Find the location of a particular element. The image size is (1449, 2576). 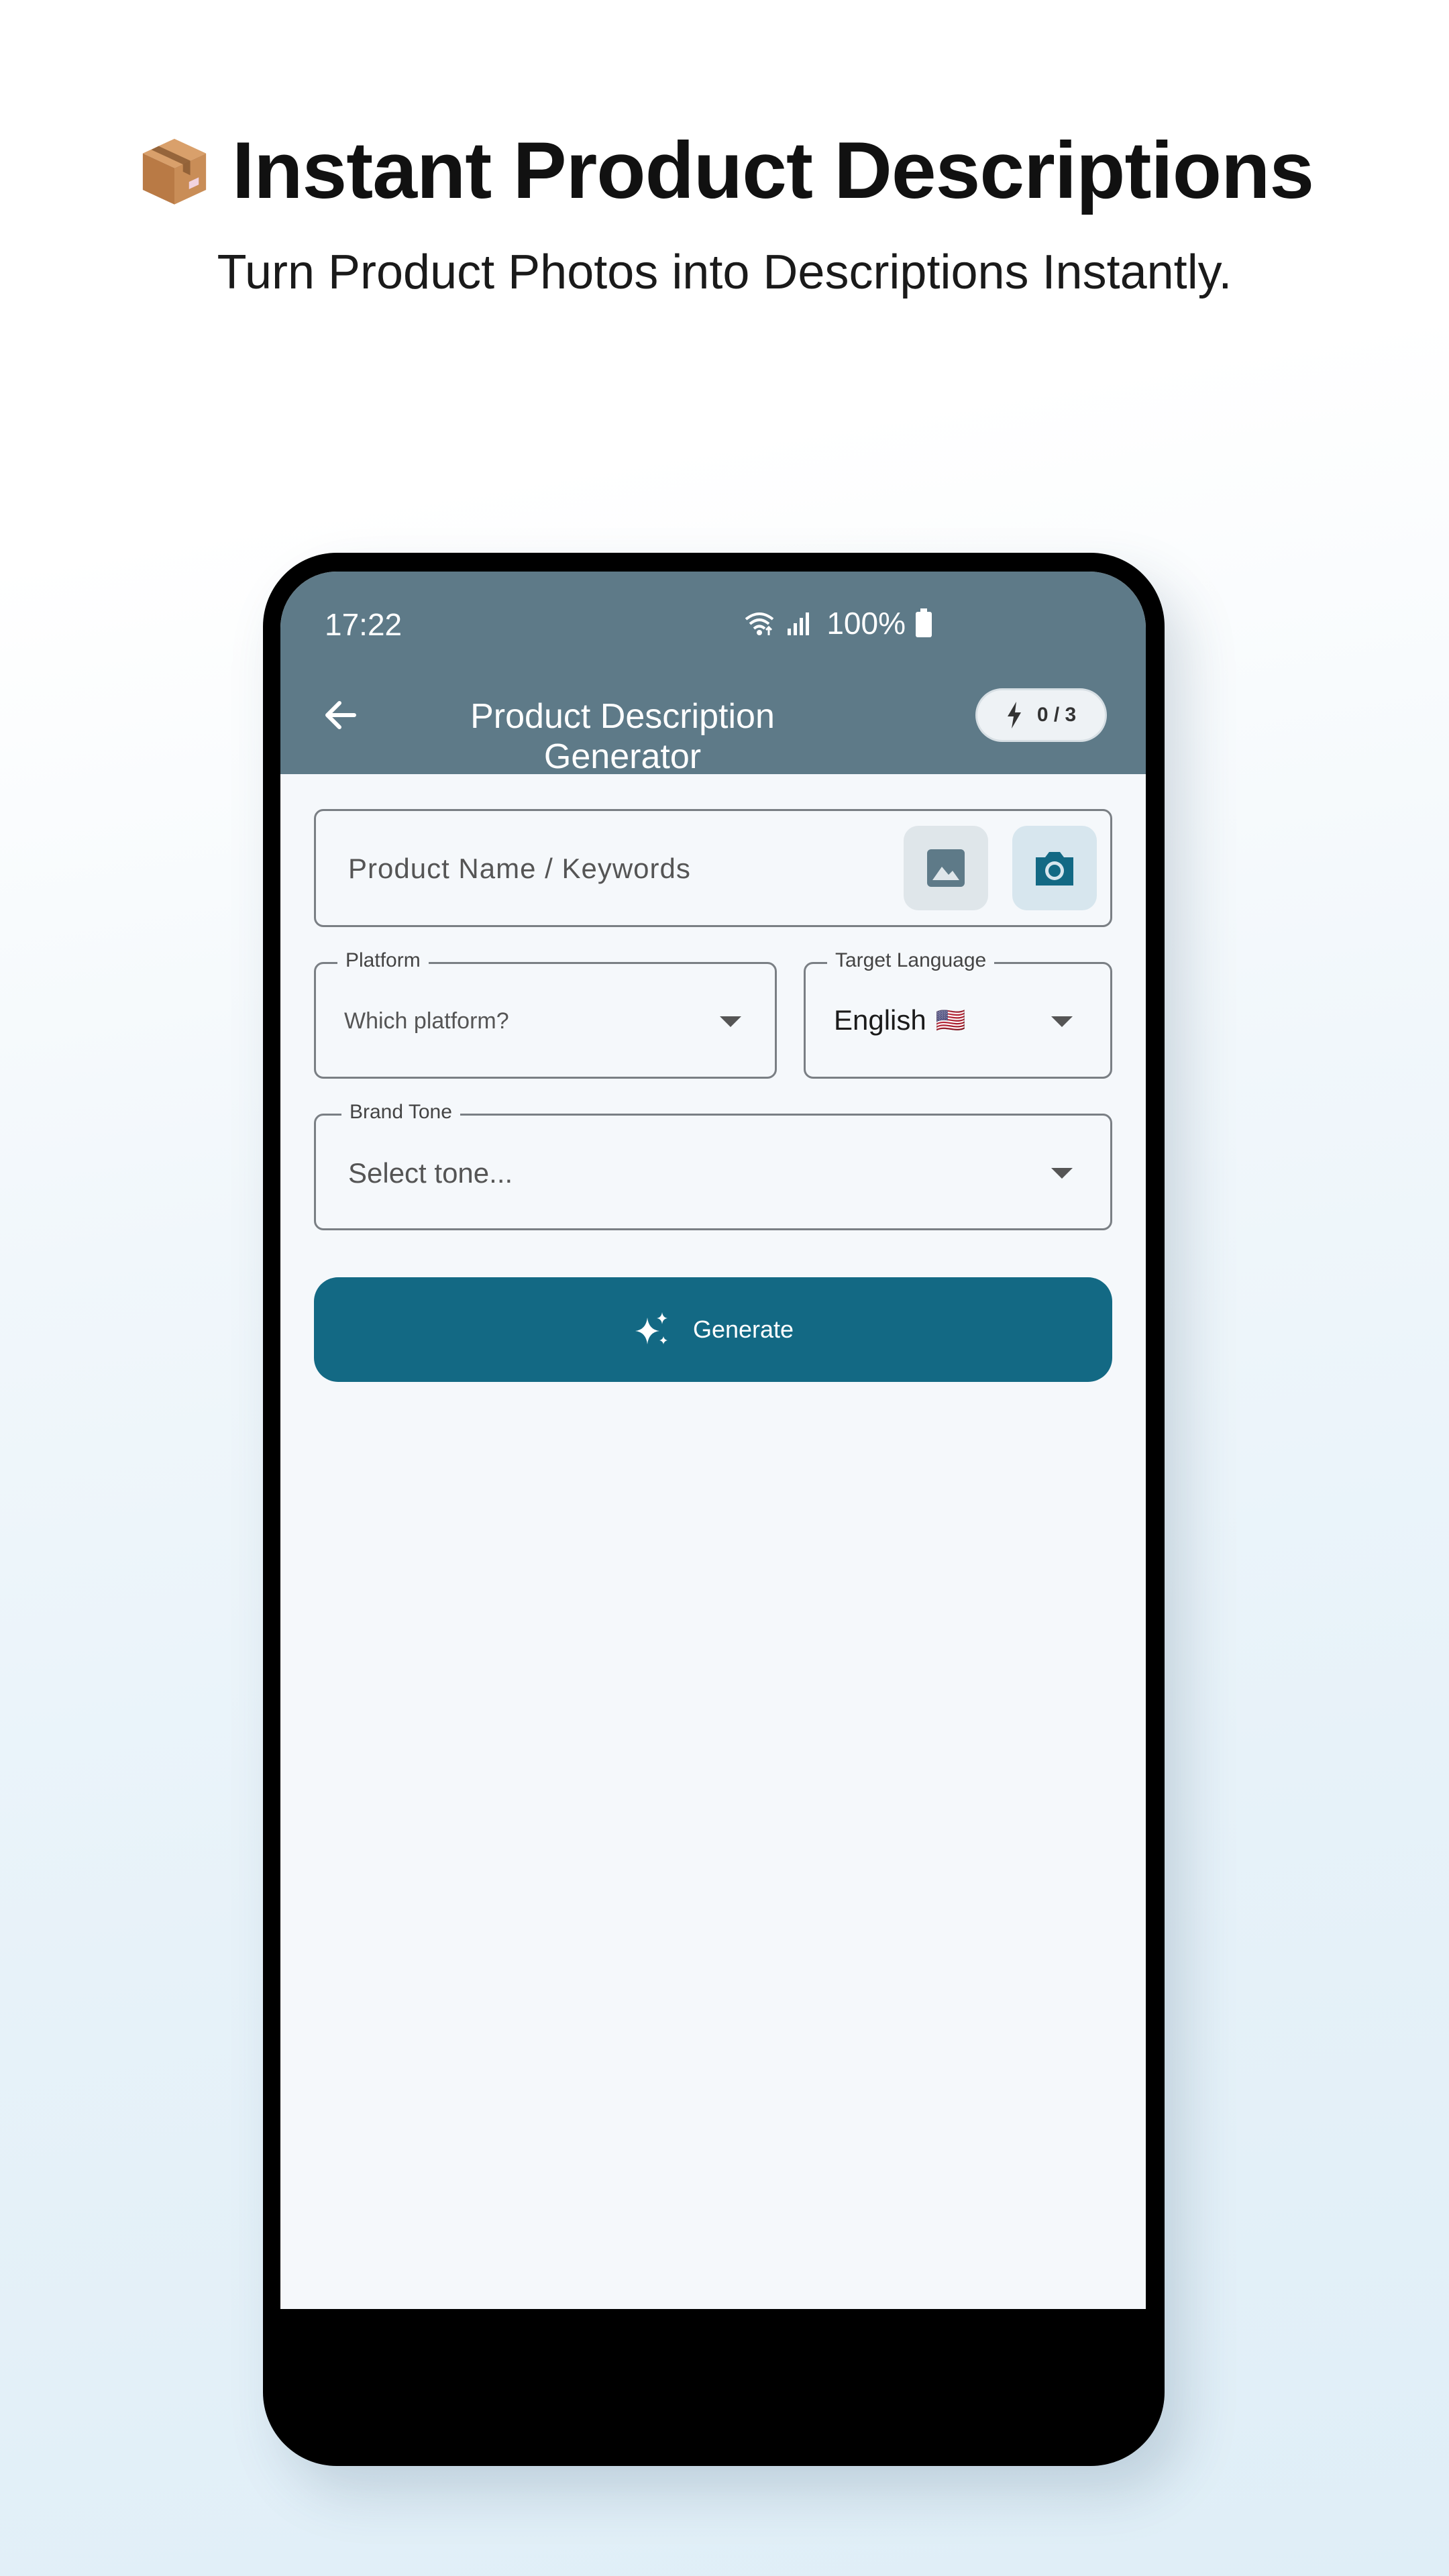

target-language-select: Target Language English 🇺🇸 is located at coordinates (958, 1014).